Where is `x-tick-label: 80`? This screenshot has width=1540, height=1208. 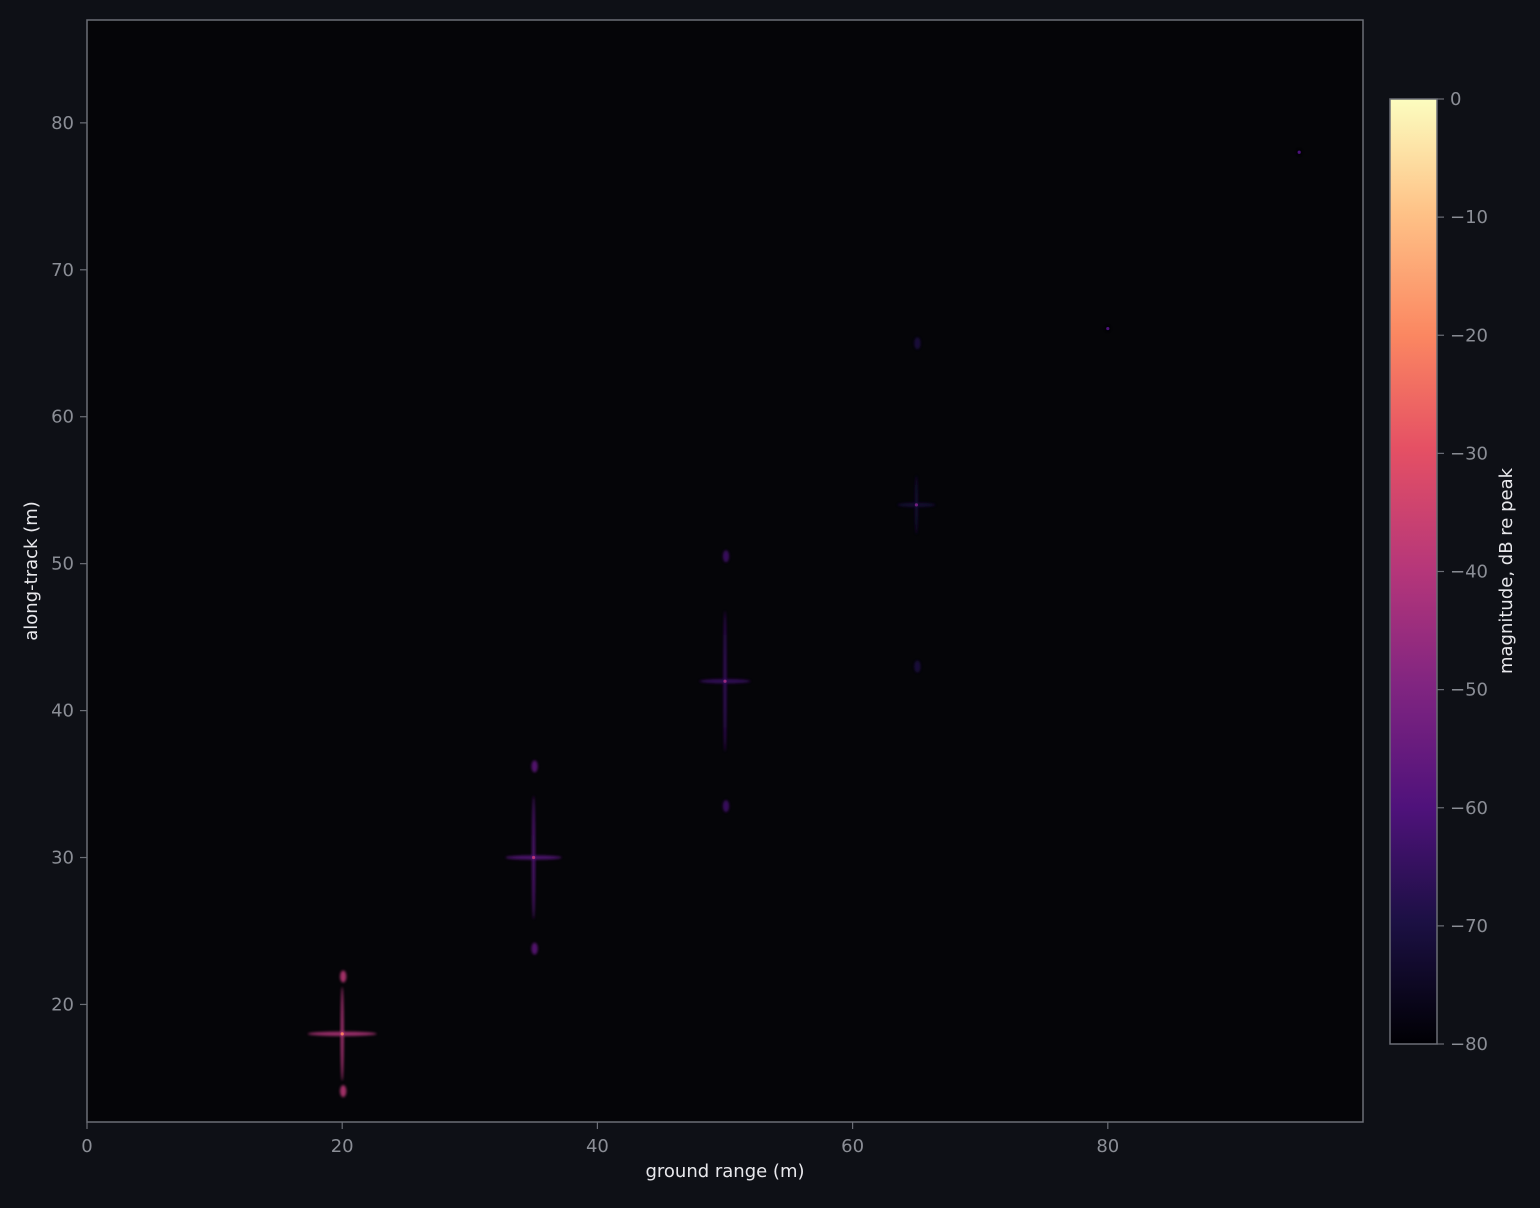
x-tick-label: 80 is located at coordinates (1107, 1146).